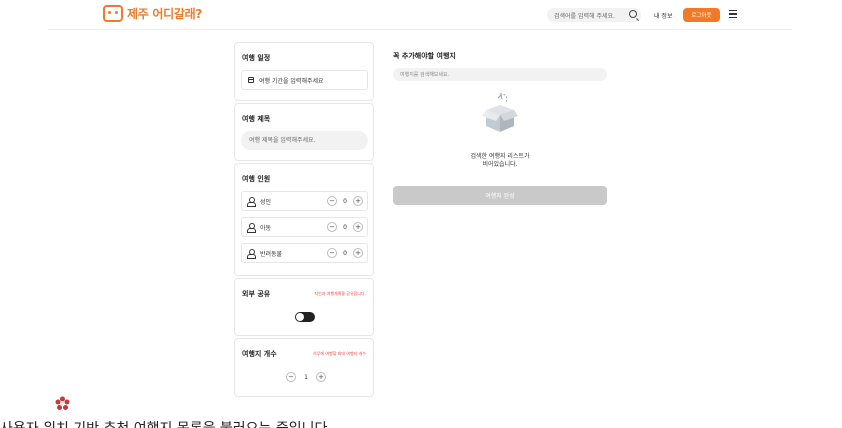 Image resolution: width=842 pixels, height=428 pixels. Describe the element at coordinates (633, 14) in the screenshot. I see `search-icon` at that location.